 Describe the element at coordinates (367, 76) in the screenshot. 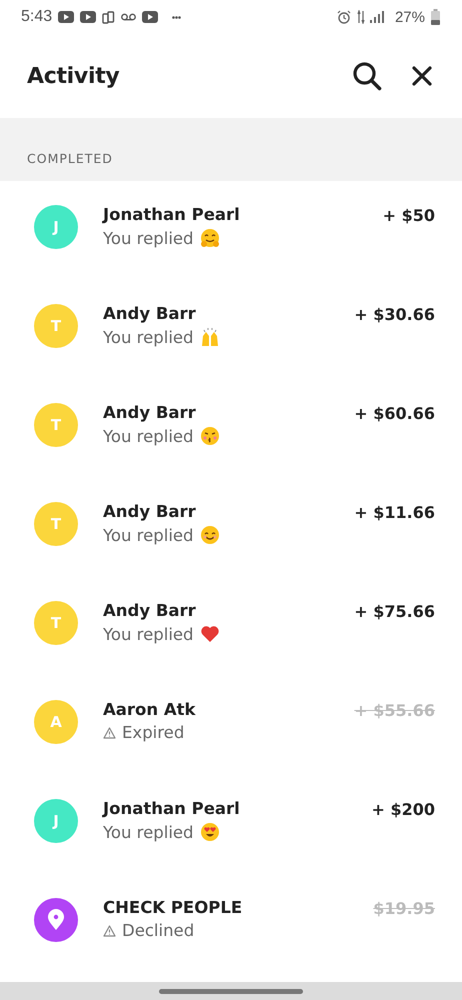

I see `search-icon` at that location.